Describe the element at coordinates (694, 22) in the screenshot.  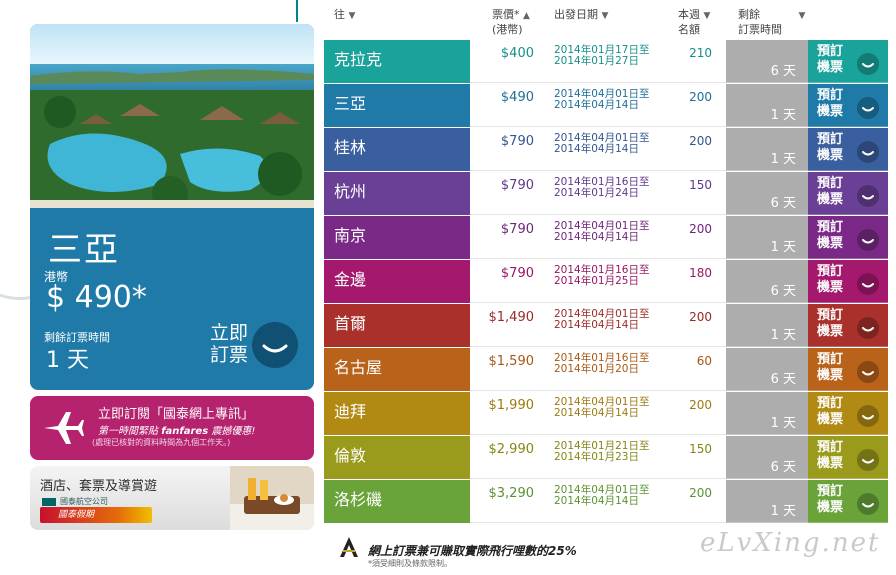
I see `column-header-seats: 本週 ▼ 名額` at that location.